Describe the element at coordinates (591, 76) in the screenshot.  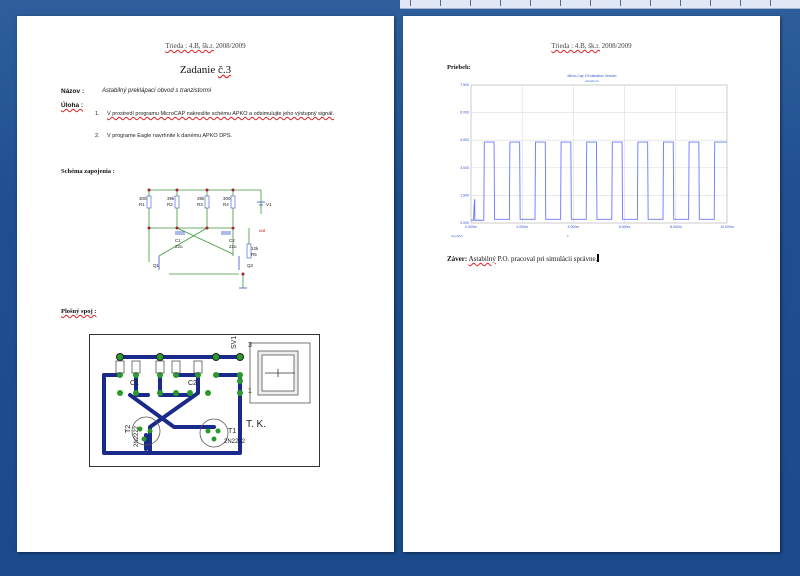
I see `chart-title: Micro-Cap 9 Evaluation Version` at that location.